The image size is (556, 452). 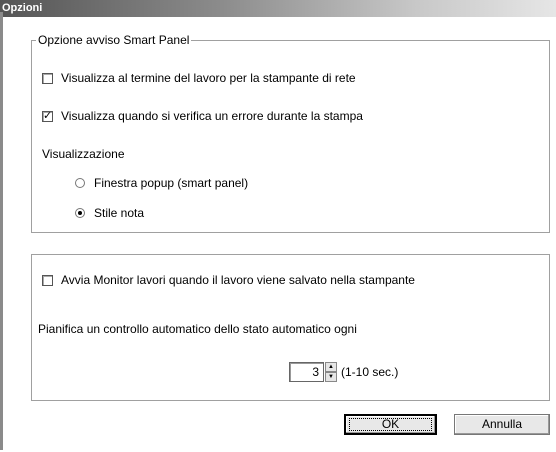 What do you see at coordinates (331, 377) in the screenshot?
I see `down-arrow-icon: ▼` at bounding box center [331, 377].